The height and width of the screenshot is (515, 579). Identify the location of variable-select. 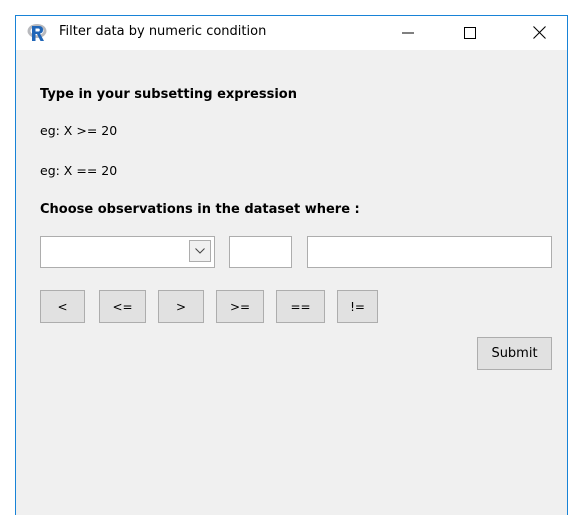
(127, 252).